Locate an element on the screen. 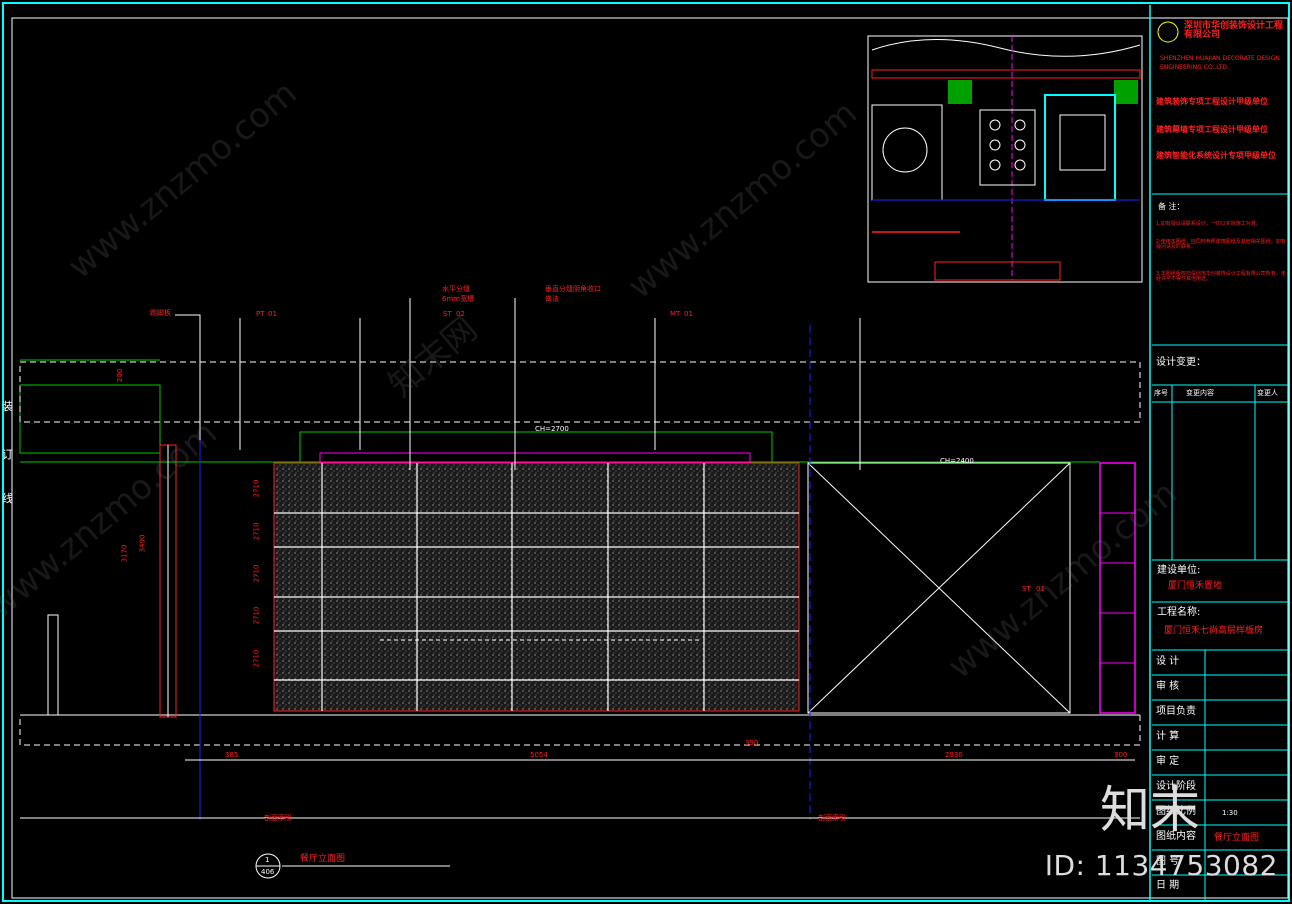 This screenshot has height=904, width=1292. dim-left-2: 3490 is located at coordinates (142, 543).